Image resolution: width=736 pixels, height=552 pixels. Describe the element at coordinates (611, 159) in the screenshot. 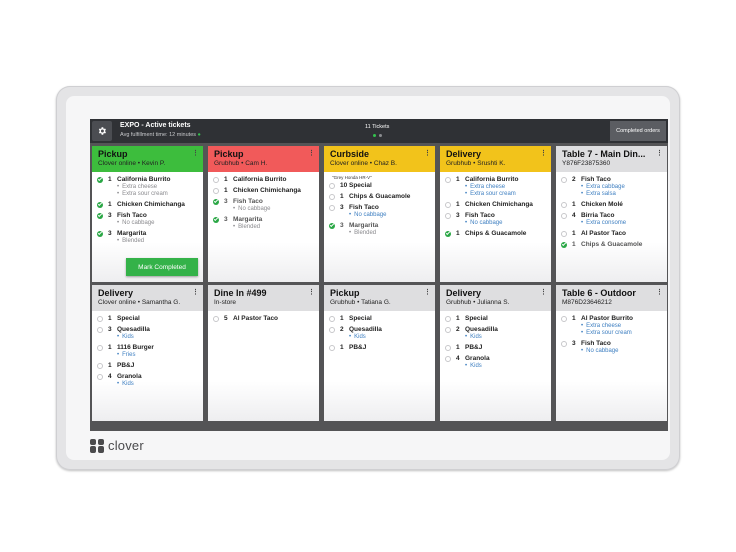

I see `ticket-header: Table 7 - Main Din... Y876F23875360 ⋮` at that location.